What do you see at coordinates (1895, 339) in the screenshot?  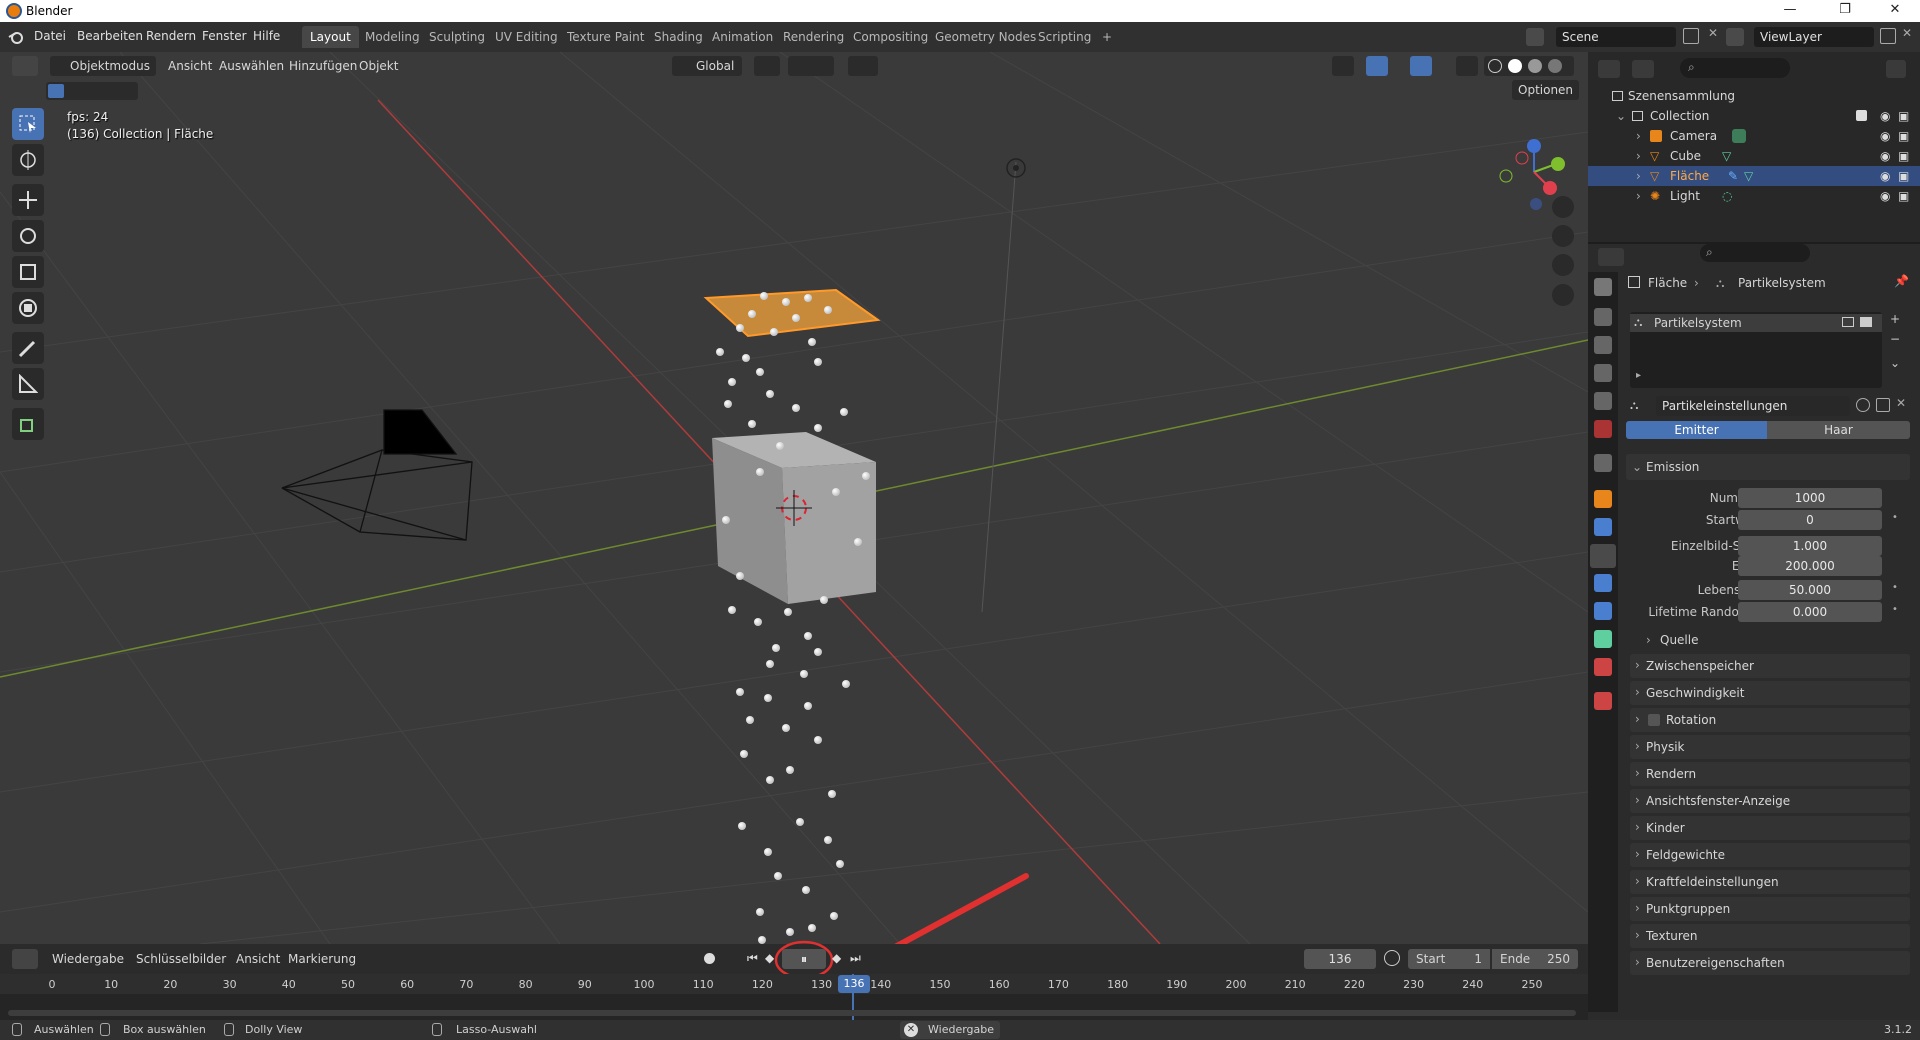 I see `remove-particle-system-button: −` at bounding box center [1895, 339].